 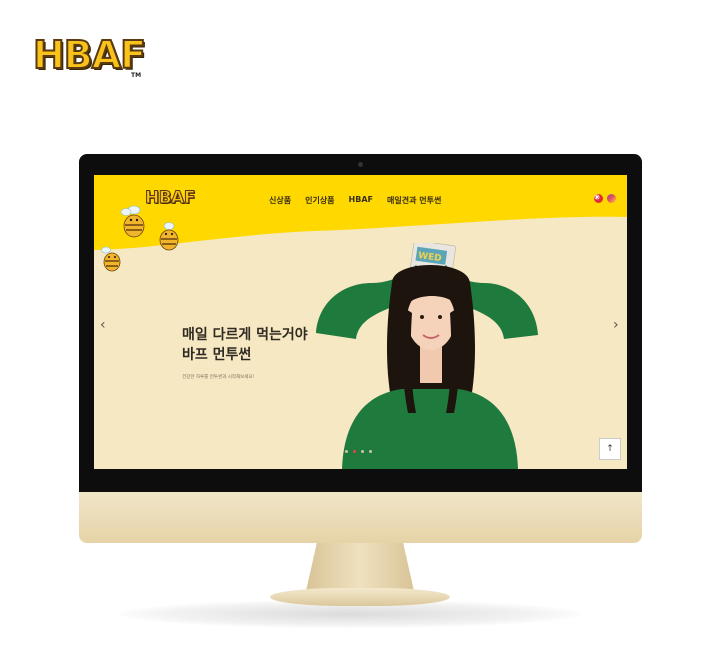 What do you see at coordinates (414, 200) in the screenshot?
I see `nav-item-daily-nuts: 매일견과 먼투썬` at bounding box center [414, 200].